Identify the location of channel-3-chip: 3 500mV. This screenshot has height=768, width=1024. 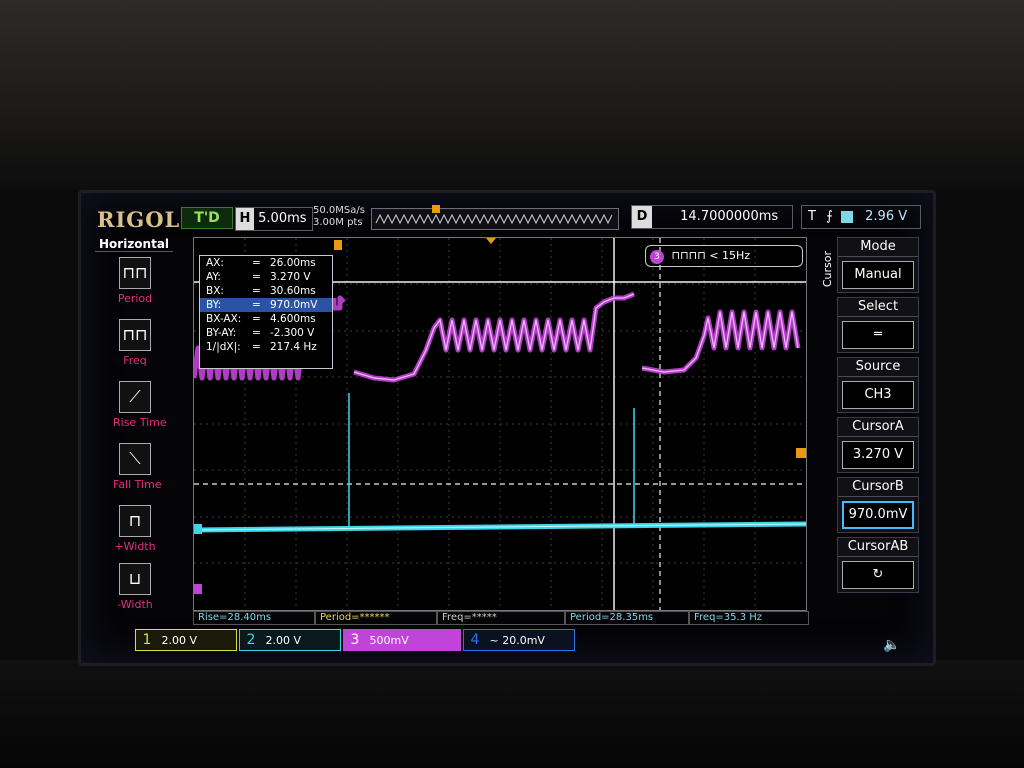
(402, 640).